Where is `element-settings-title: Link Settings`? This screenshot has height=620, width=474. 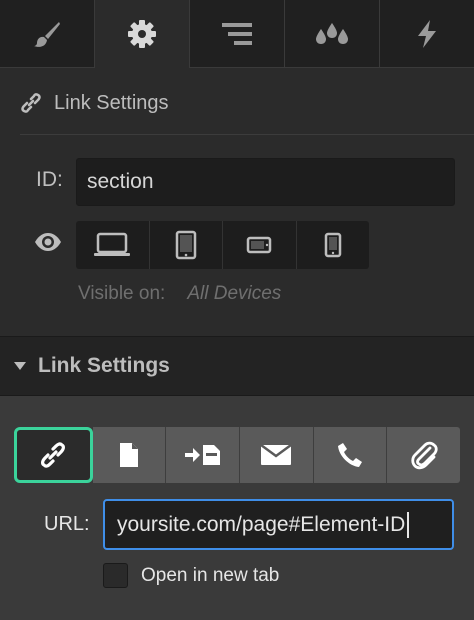 element-settings-title: Link Settings is located at coordinates (111, 102).